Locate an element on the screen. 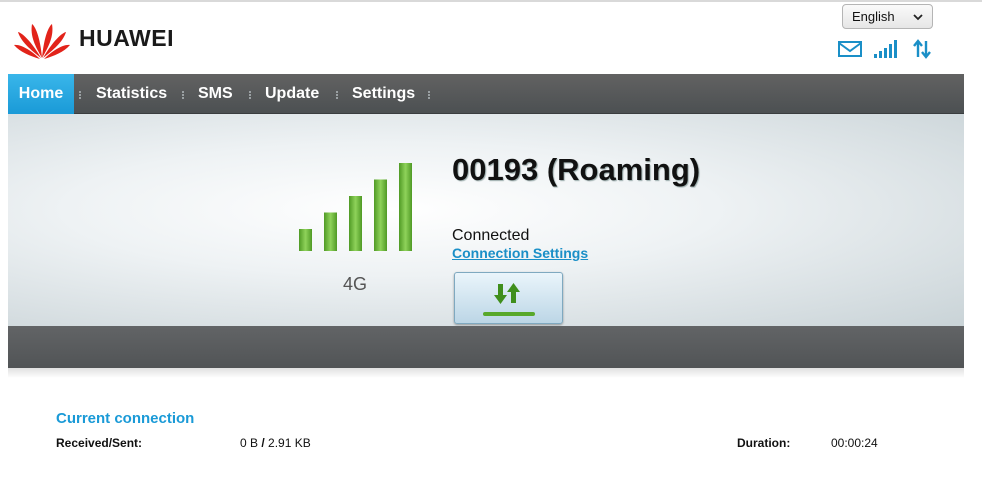 The height and width of the screenshot is (488, 982). network-type: 4G is located at coordinates (354, 284).